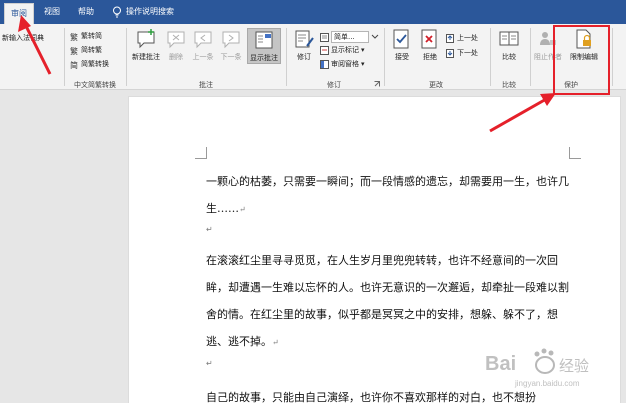 This screenshot has width=626, height=403. What do you see at coordinates (150, 11) in the screenshot?
I see `tell-me-label: 操作说明搜索` at bounding box center [150, 11].